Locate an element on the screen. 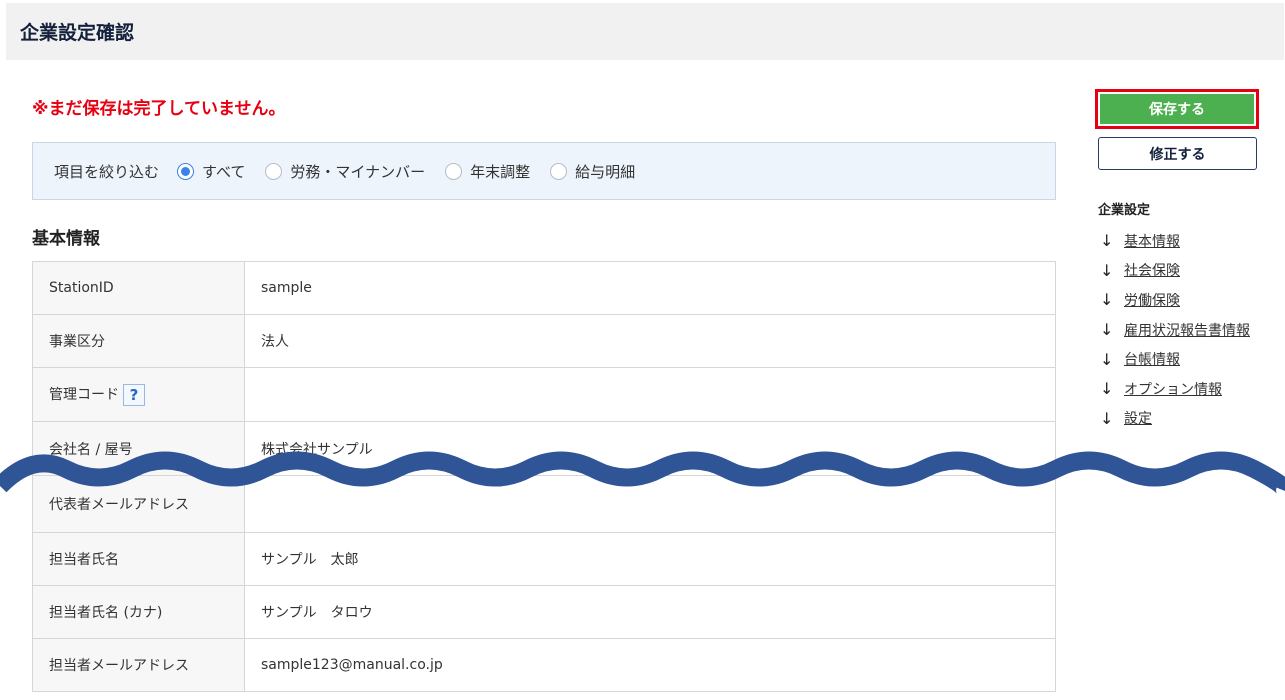 This screenshot has width=1285, height=700. table-row: 会社名 / 屋号 株式会社サンプル is located at coordinates (544, 448).